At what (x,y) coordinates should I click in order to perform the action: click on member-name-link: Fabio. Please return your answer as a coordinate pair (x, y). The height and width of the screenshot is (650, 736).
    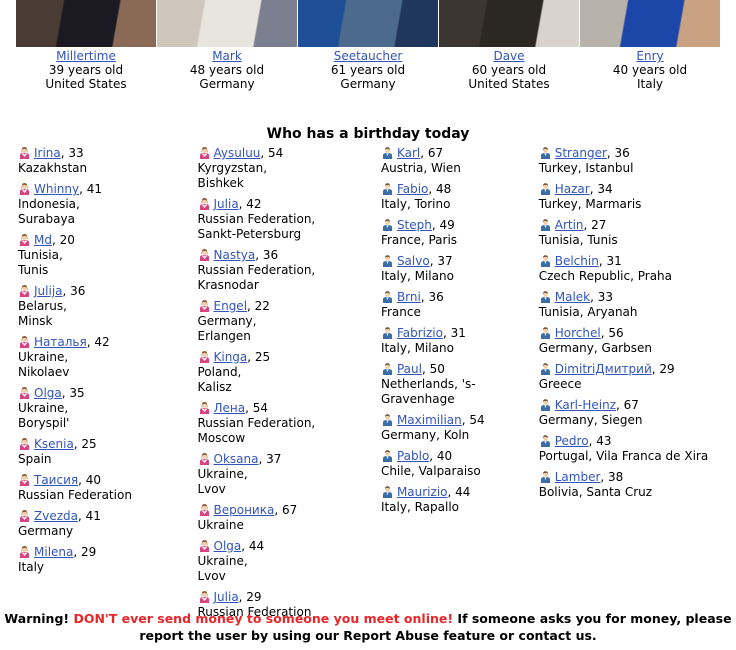
    Looking at the image, I should click on (412, 189).